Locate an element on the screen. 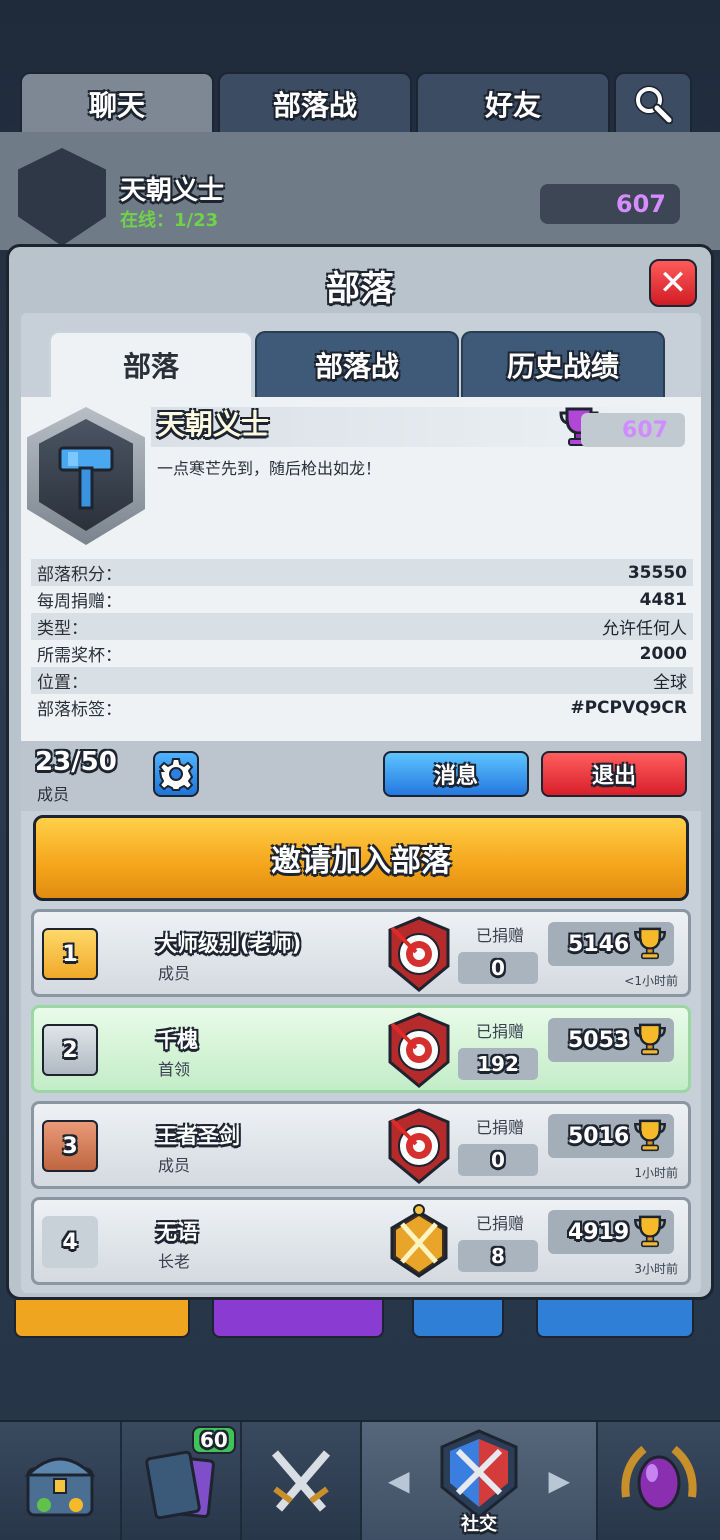 This screenshot has height=1540, width=720. clan-trophy-count: 607 is located at coordinates (633, 430).